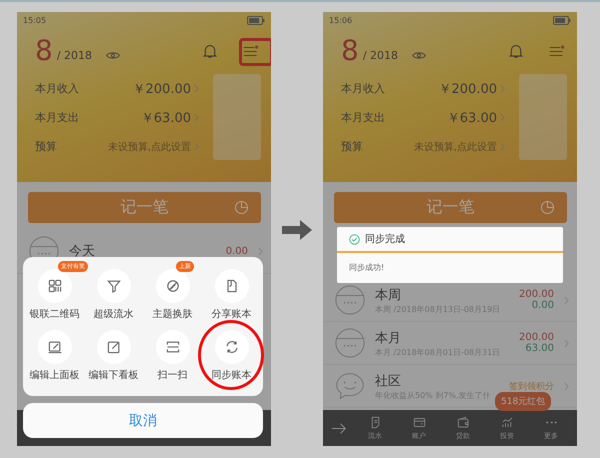  Describe the element at coordinates (388, 381) in the screenshot. I see `row-title: 社区` at that location.